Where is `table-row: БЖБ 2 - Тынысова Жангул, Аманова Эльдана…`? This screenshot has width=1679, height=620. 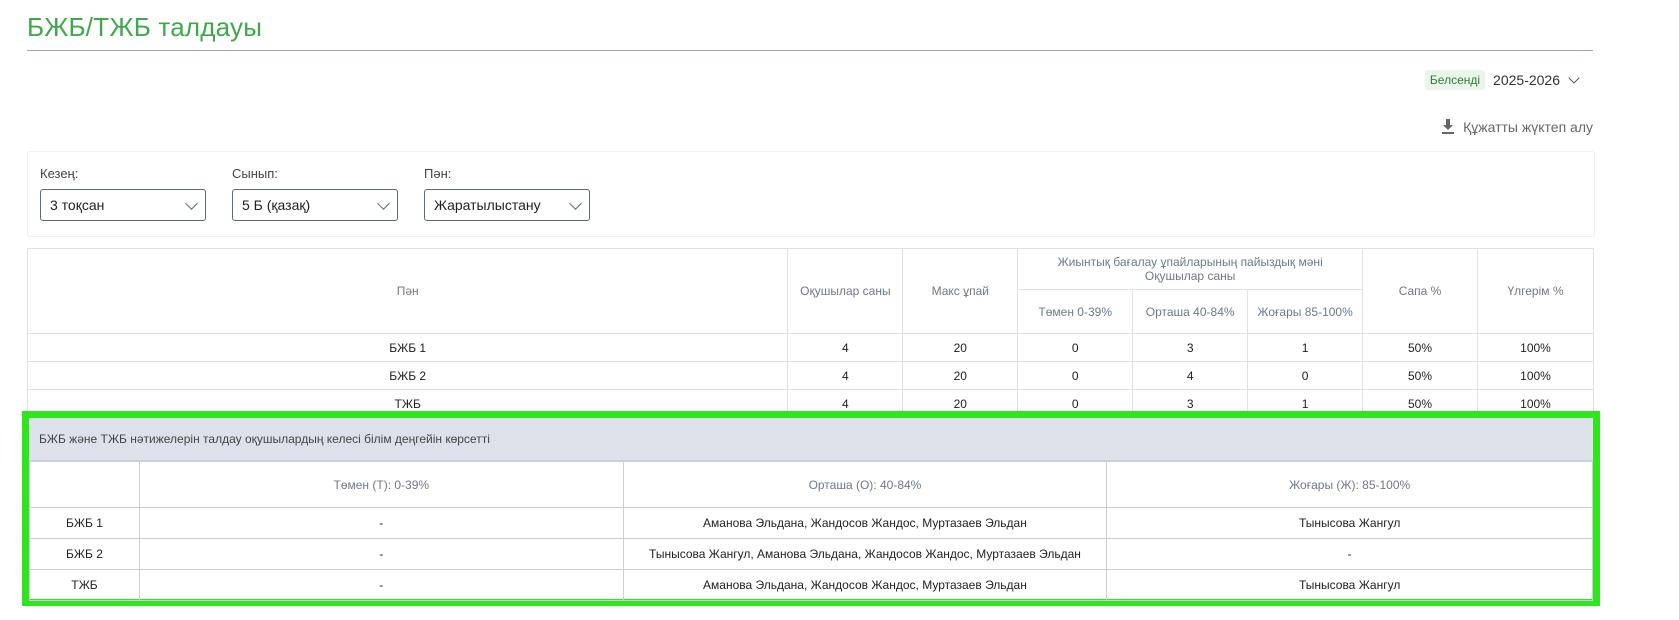 table-row: БЖБ 2 - Тынысова Жангул, Аманова Эльдана… is located at coordinates (811, 554).